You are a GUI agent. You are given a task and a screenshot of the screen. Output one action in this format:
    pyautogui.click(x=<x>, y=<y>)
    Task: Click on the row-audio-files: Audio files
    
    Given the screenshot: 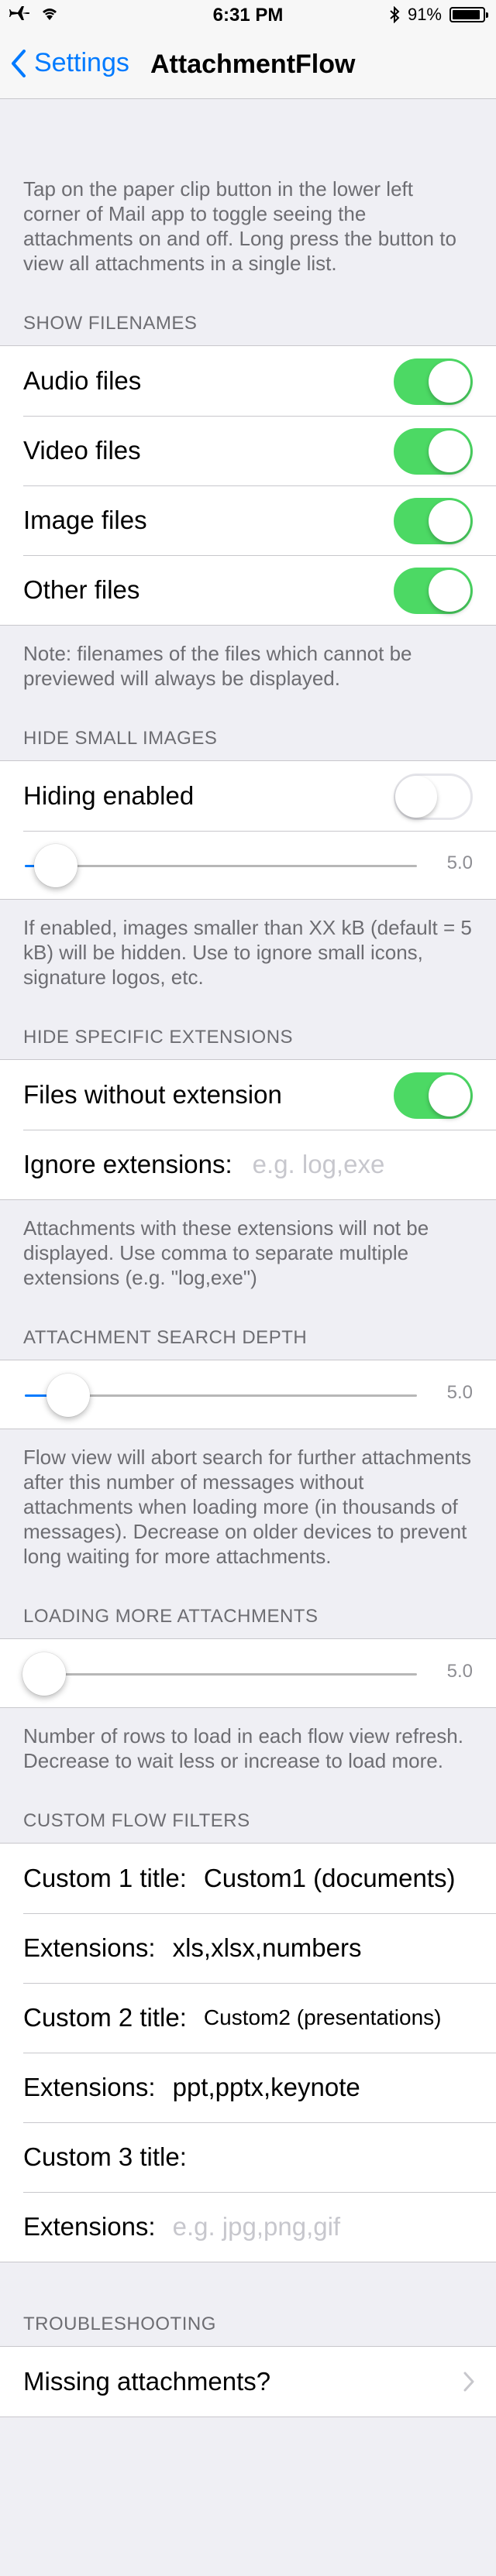 What is the action you would take?
    pyautogui.click(x=248, y=381)
    